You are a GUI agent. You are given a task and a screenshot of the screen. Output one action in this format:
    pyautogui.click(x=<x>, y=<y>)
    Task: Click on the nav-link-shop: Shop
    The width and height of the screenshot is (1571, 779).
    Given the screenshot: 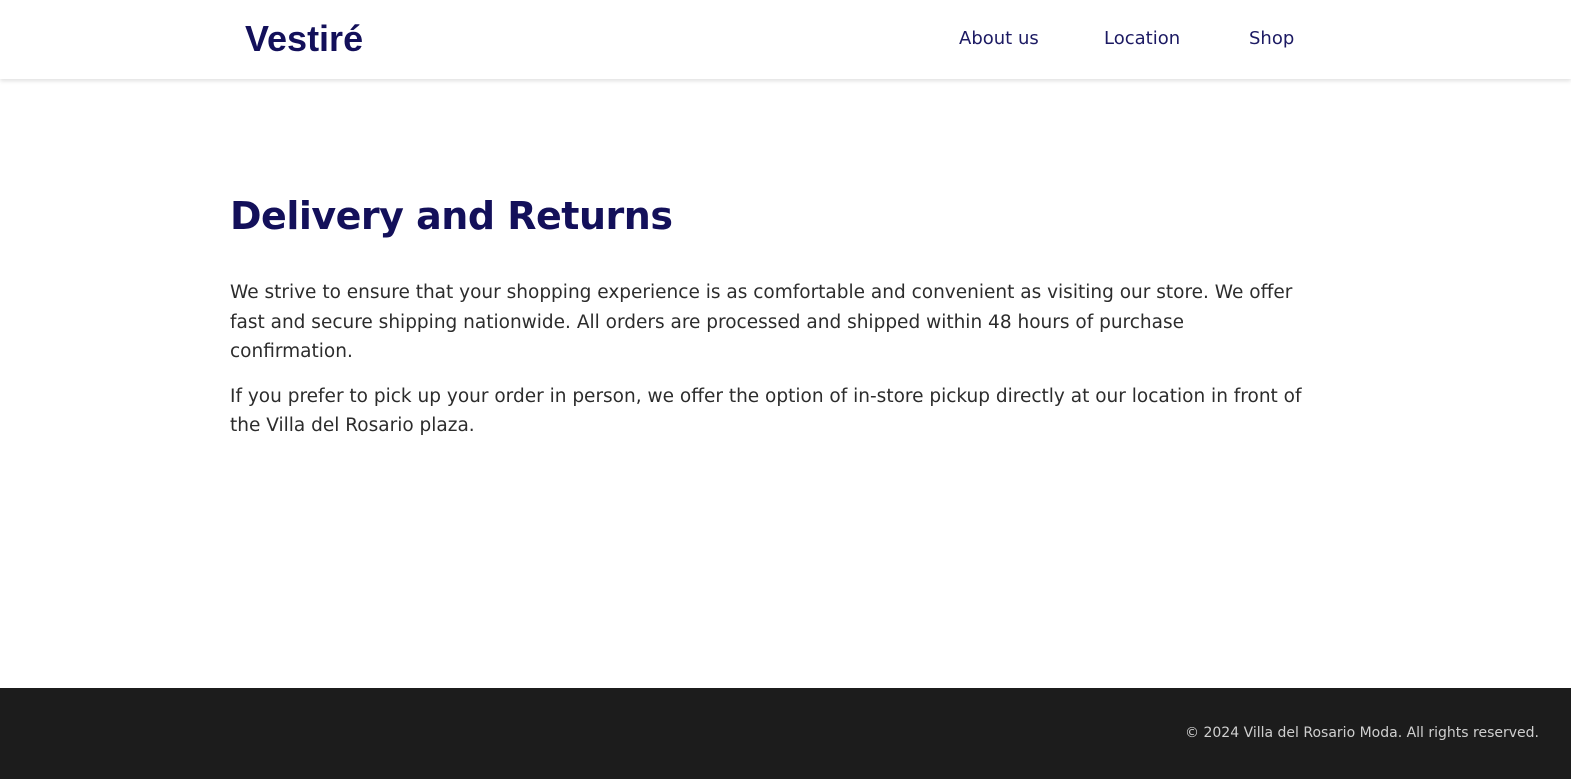 What is the action you would take?
    pyautogui.click(x=1271, y=39)
    